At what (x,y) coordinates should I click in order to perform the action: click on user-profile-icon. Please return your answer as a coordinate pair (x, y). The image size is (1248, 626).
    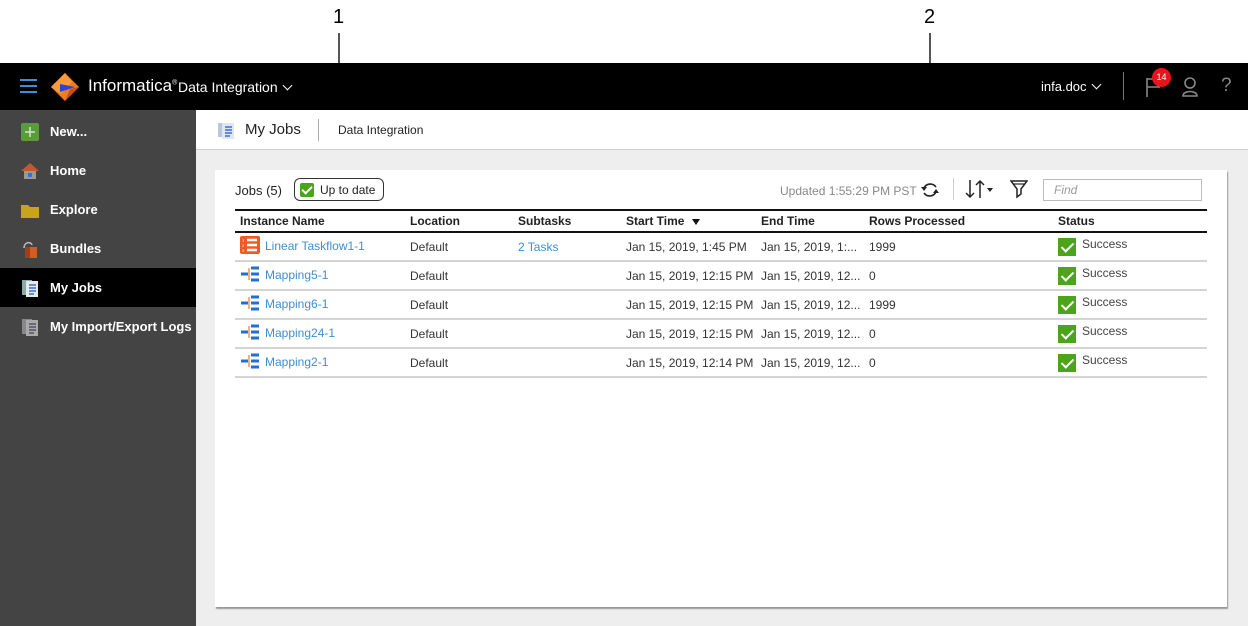
    Looking at the image, I should click on (1190, 87).